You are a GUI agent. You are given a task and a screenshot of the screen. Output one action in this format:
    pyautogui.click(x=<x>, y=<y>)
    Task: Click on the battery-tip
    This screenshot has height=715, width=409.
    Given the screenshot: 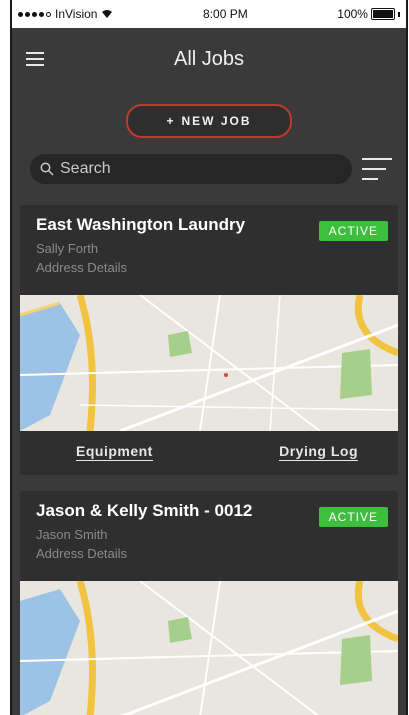 What is the action you would take?
    pyautogui.click(x=398, y=14)
    